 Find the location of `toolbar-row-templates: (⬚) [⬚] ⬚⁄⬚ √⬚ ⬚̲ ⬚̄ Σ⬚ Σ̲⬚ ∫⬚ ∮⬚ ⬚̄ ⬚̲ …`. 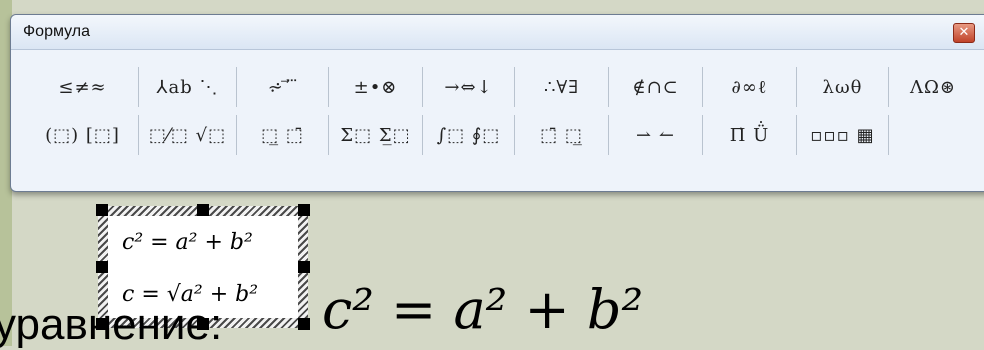

toolbar-row-templates: (⬚) [⬚] ⬚⁄⬚ √⬚ ⬚̲ ⬚̄ Σ⬚ Σ̲⬚ ∫⬚ ∮⬚ ⬚̄ ⬚̲ … is located at coordinates (502, 135).